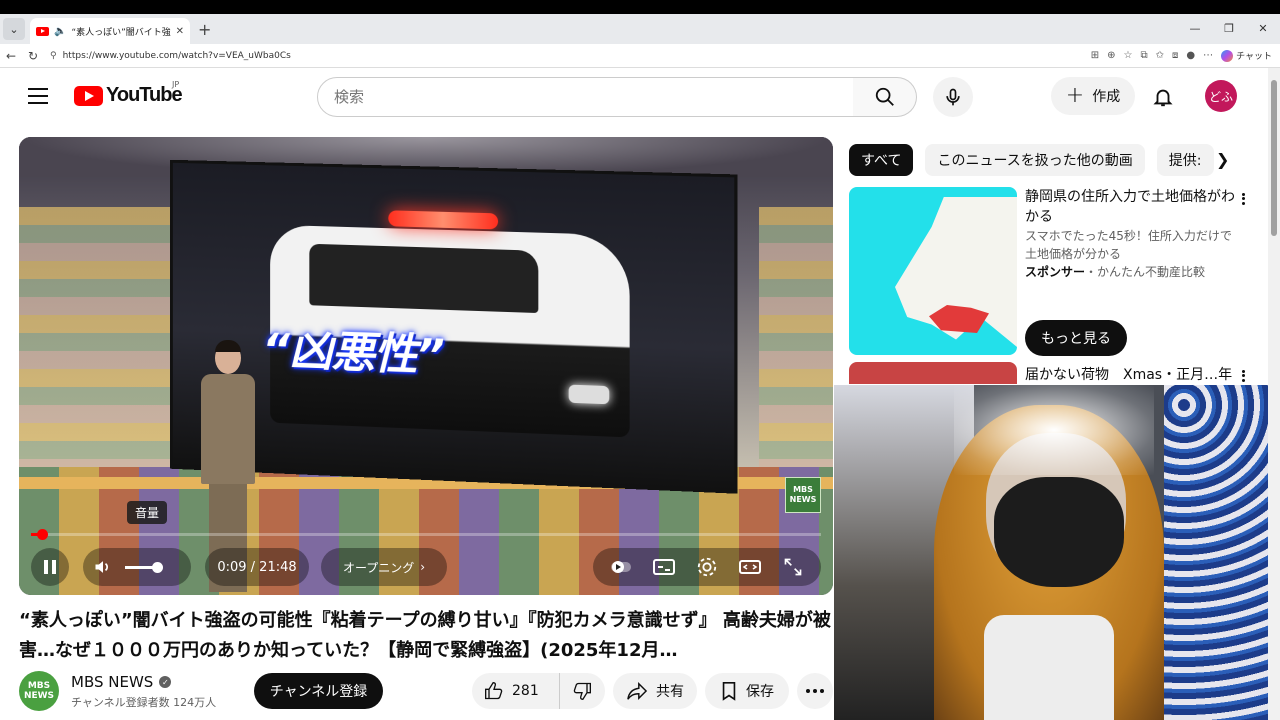  I want to click on page-scrollbar, so click(1274, 394).